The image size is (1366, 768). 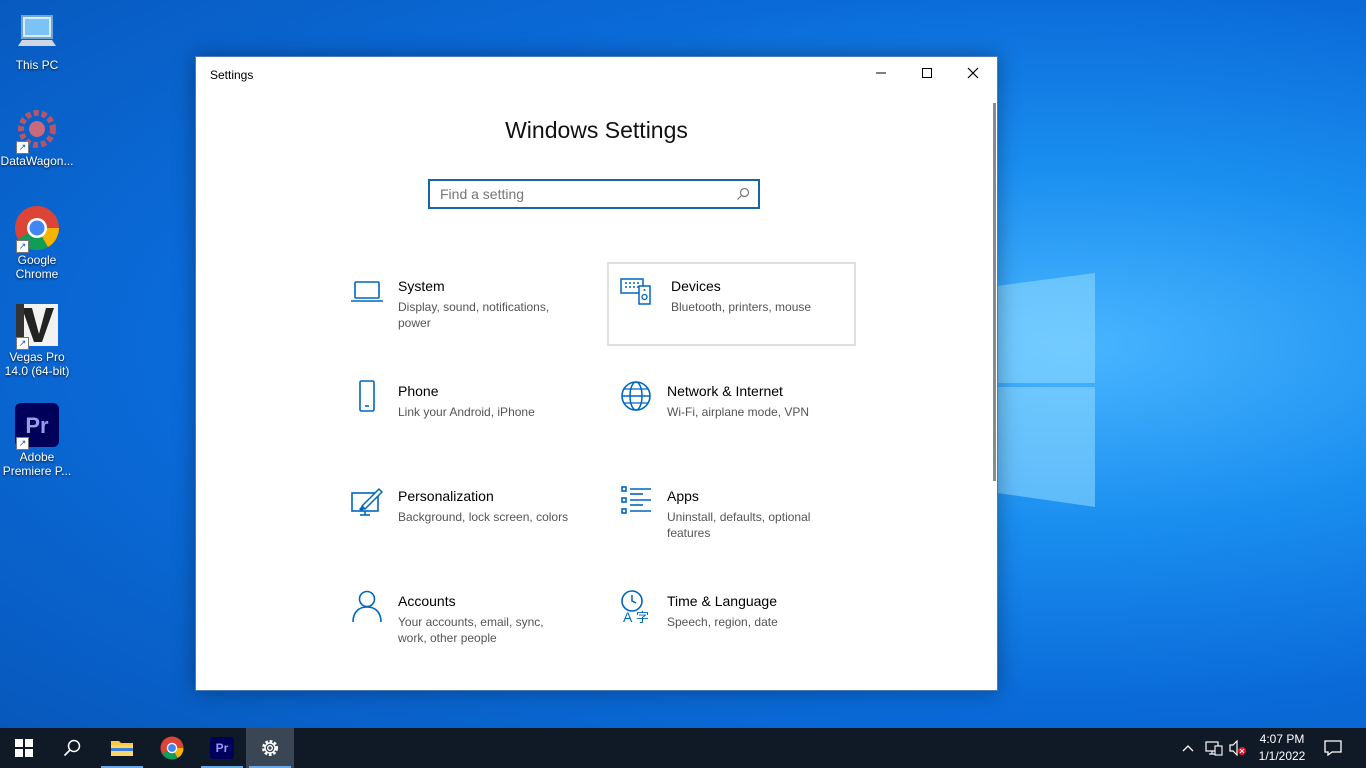 What do you see at coordinates (741, 307) in the screenshot?
I see `tile-description: Bluetooth, printers, mouse` at bounding box center [741, 307].